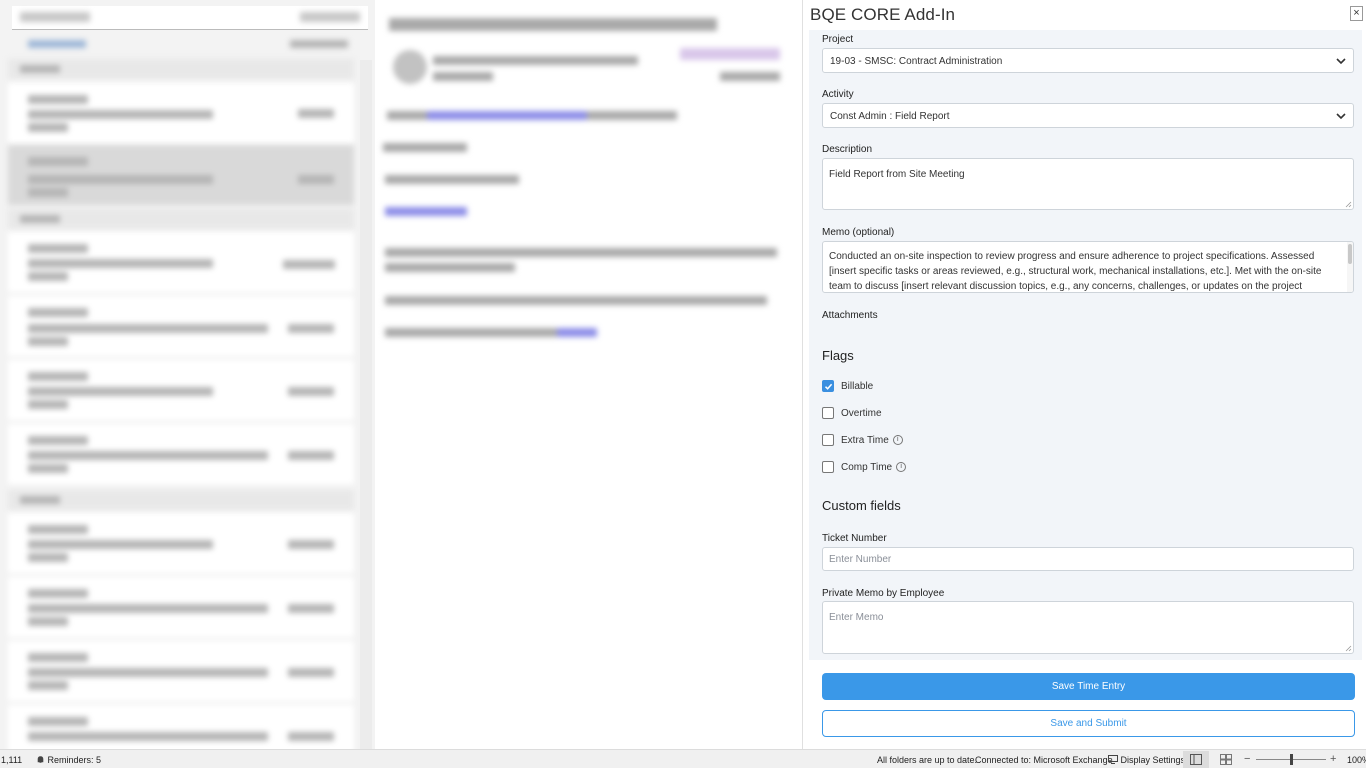  What do you see at coordinates (847, 149) in the screenshot?
I see `description-label: Description` at bounding box center [847, 149].